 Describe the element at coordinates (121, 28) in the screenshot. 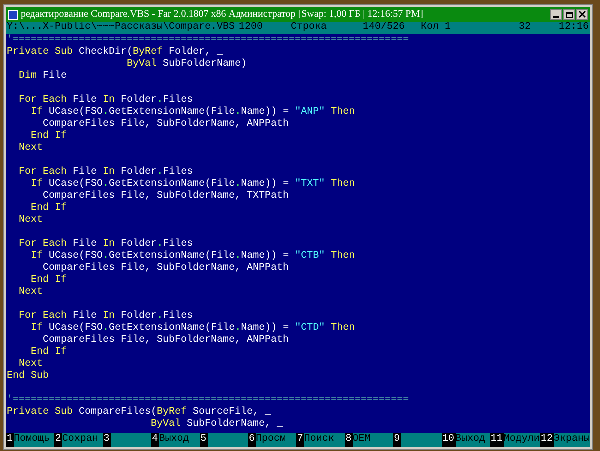

I see `file-path: Y:\...X-Public\~~~Рассказы\Compare.VBS` at that location.